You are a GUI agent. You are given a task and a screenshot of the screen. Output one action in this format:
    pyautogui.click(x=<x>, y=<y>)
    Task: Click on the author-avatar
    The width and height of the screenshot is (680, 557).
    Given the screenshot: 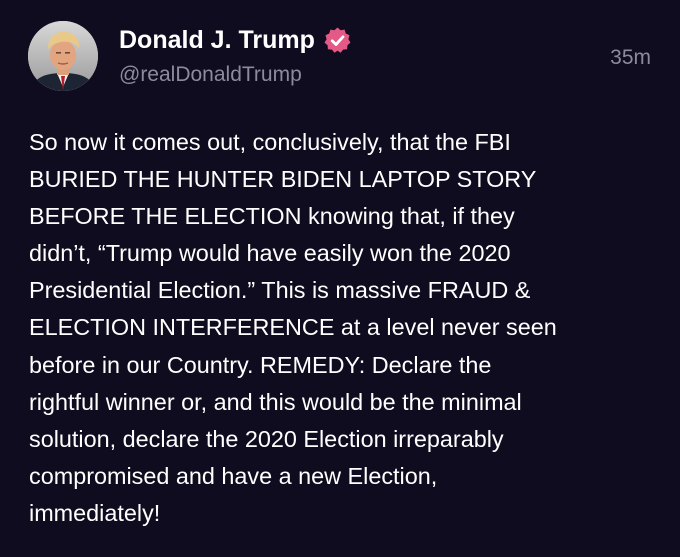 What is the action you would take?
    pyautogui.click(x=63, y=56)
    